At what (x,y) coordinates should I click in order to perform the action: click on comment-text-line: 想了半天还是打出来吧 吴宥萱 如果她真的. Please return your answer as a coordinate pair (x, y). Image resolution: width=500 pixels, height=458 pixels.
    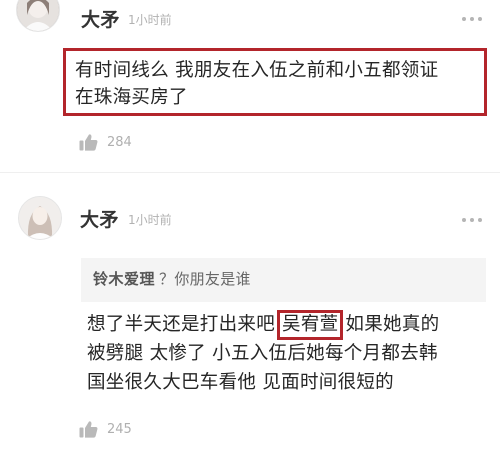
    Looking at the image, I should click on (287, 325).